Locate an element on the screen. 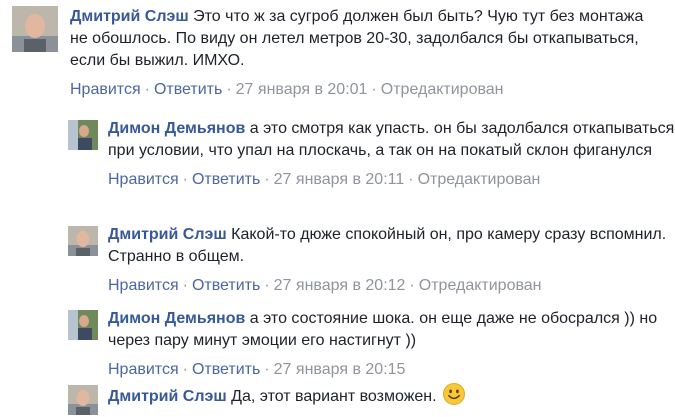  timestamp: 27 января в 20:12 is located at coordinates (340, 285).